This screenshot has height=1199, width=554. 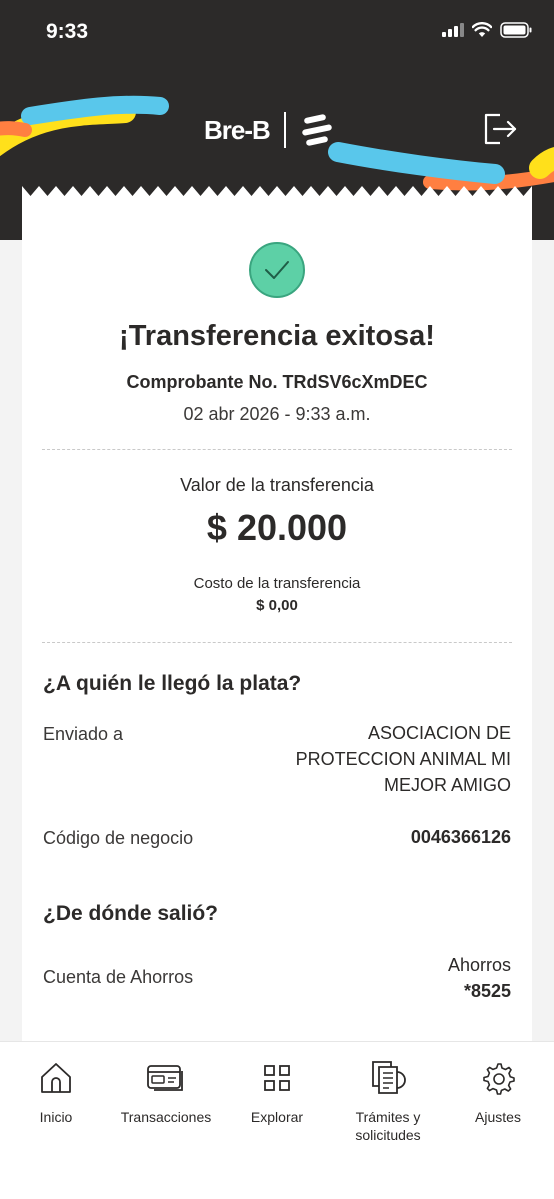 I want to click on wifi-icon, so click(x=482, y=29).